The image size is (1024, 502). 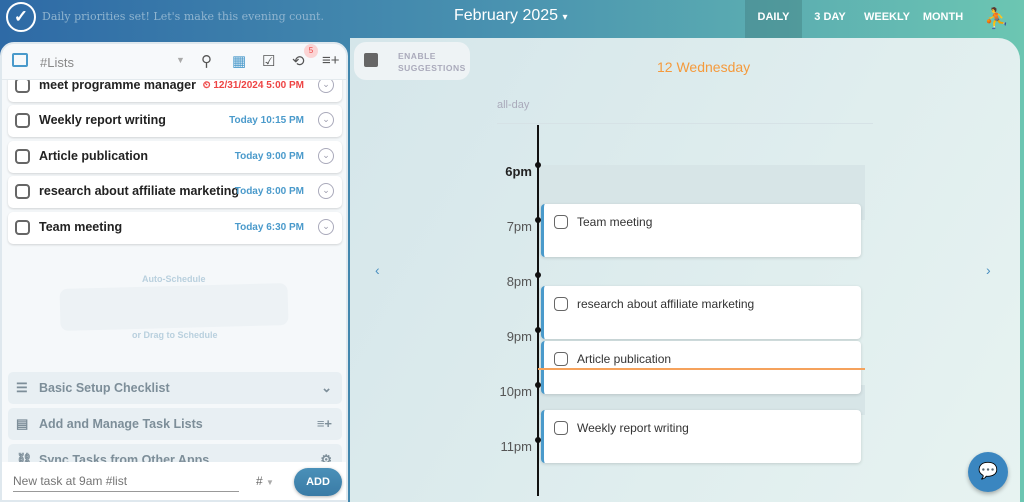 I want to click on next-day-chevron-icon: ›, so click(x=988, y=270).